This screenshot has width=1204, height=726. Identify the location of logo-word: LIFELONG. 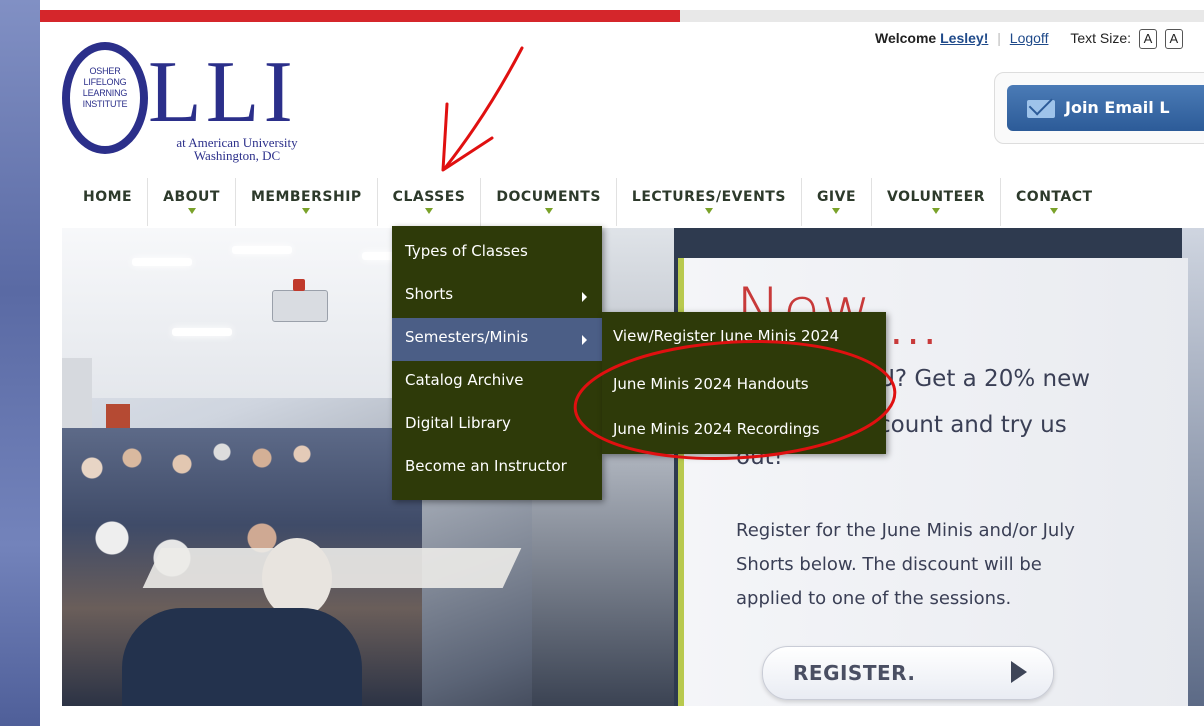
(105, 82).